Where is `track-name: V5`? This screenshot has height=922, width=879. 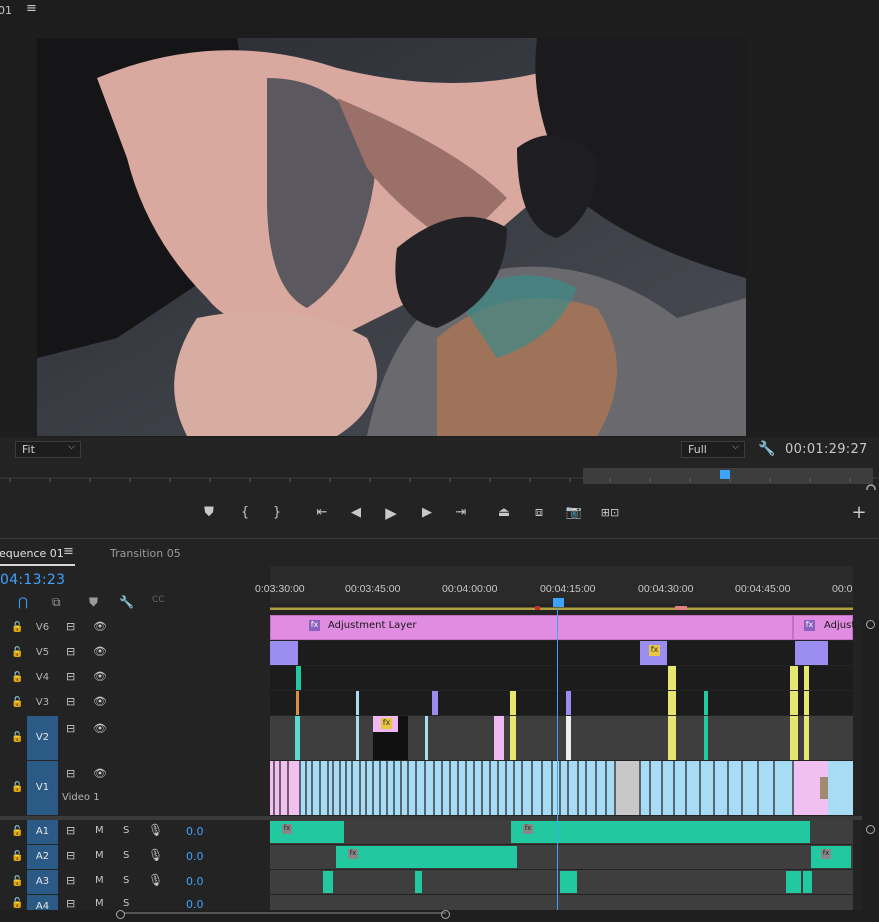 track-name: V5 is located at coordinates (42, 653).